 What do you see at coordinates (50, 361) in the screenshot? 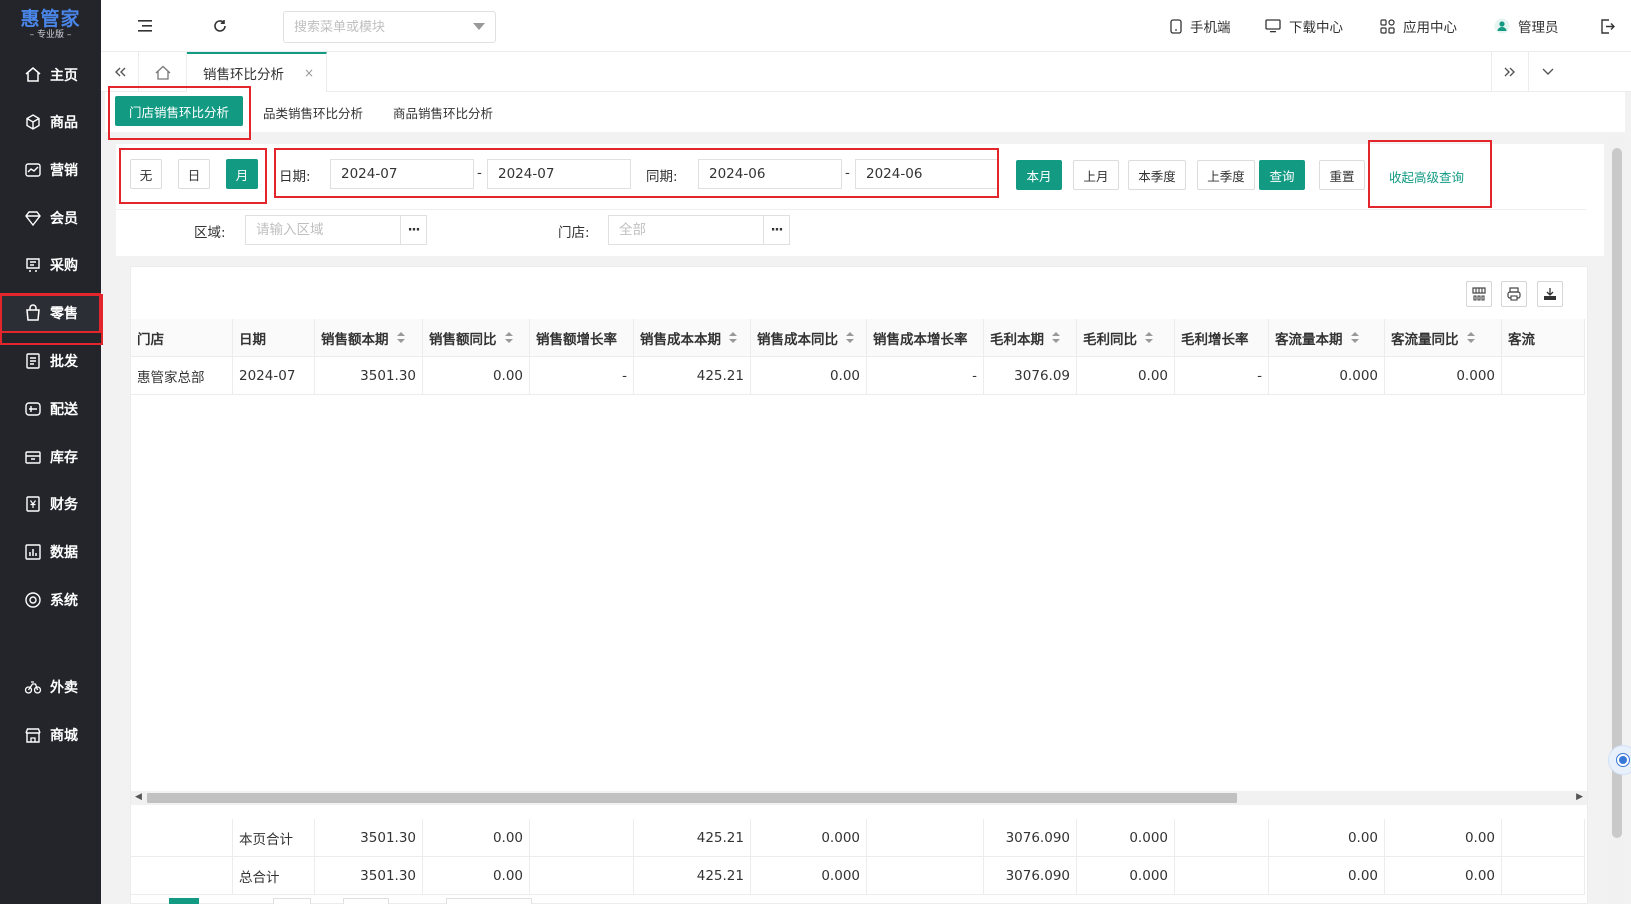
I see `sidebar-item-6: 批发` at bounding box center [50, 361].